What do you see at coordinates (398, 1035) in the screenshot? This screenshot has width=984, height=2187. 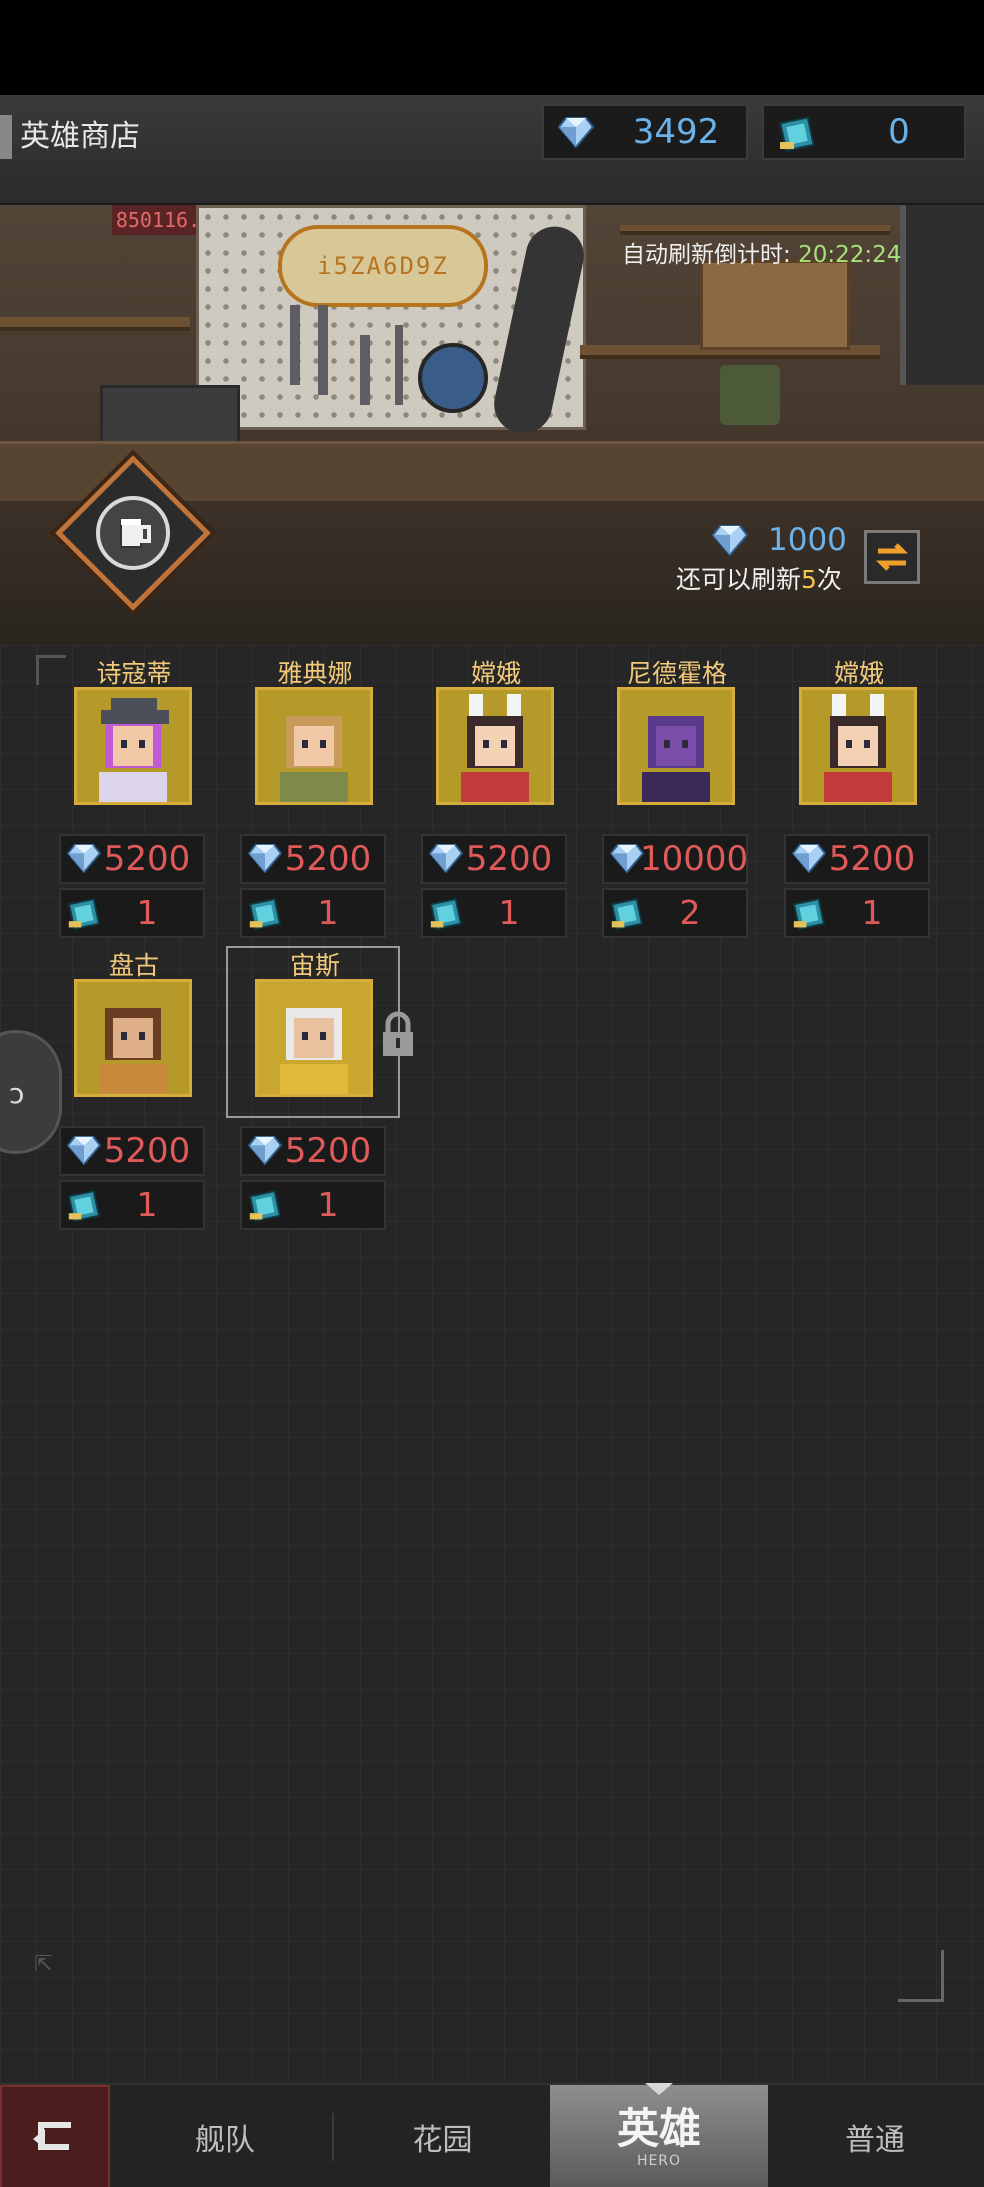 I see `lock-icon` at bounding box center [398, 1035].